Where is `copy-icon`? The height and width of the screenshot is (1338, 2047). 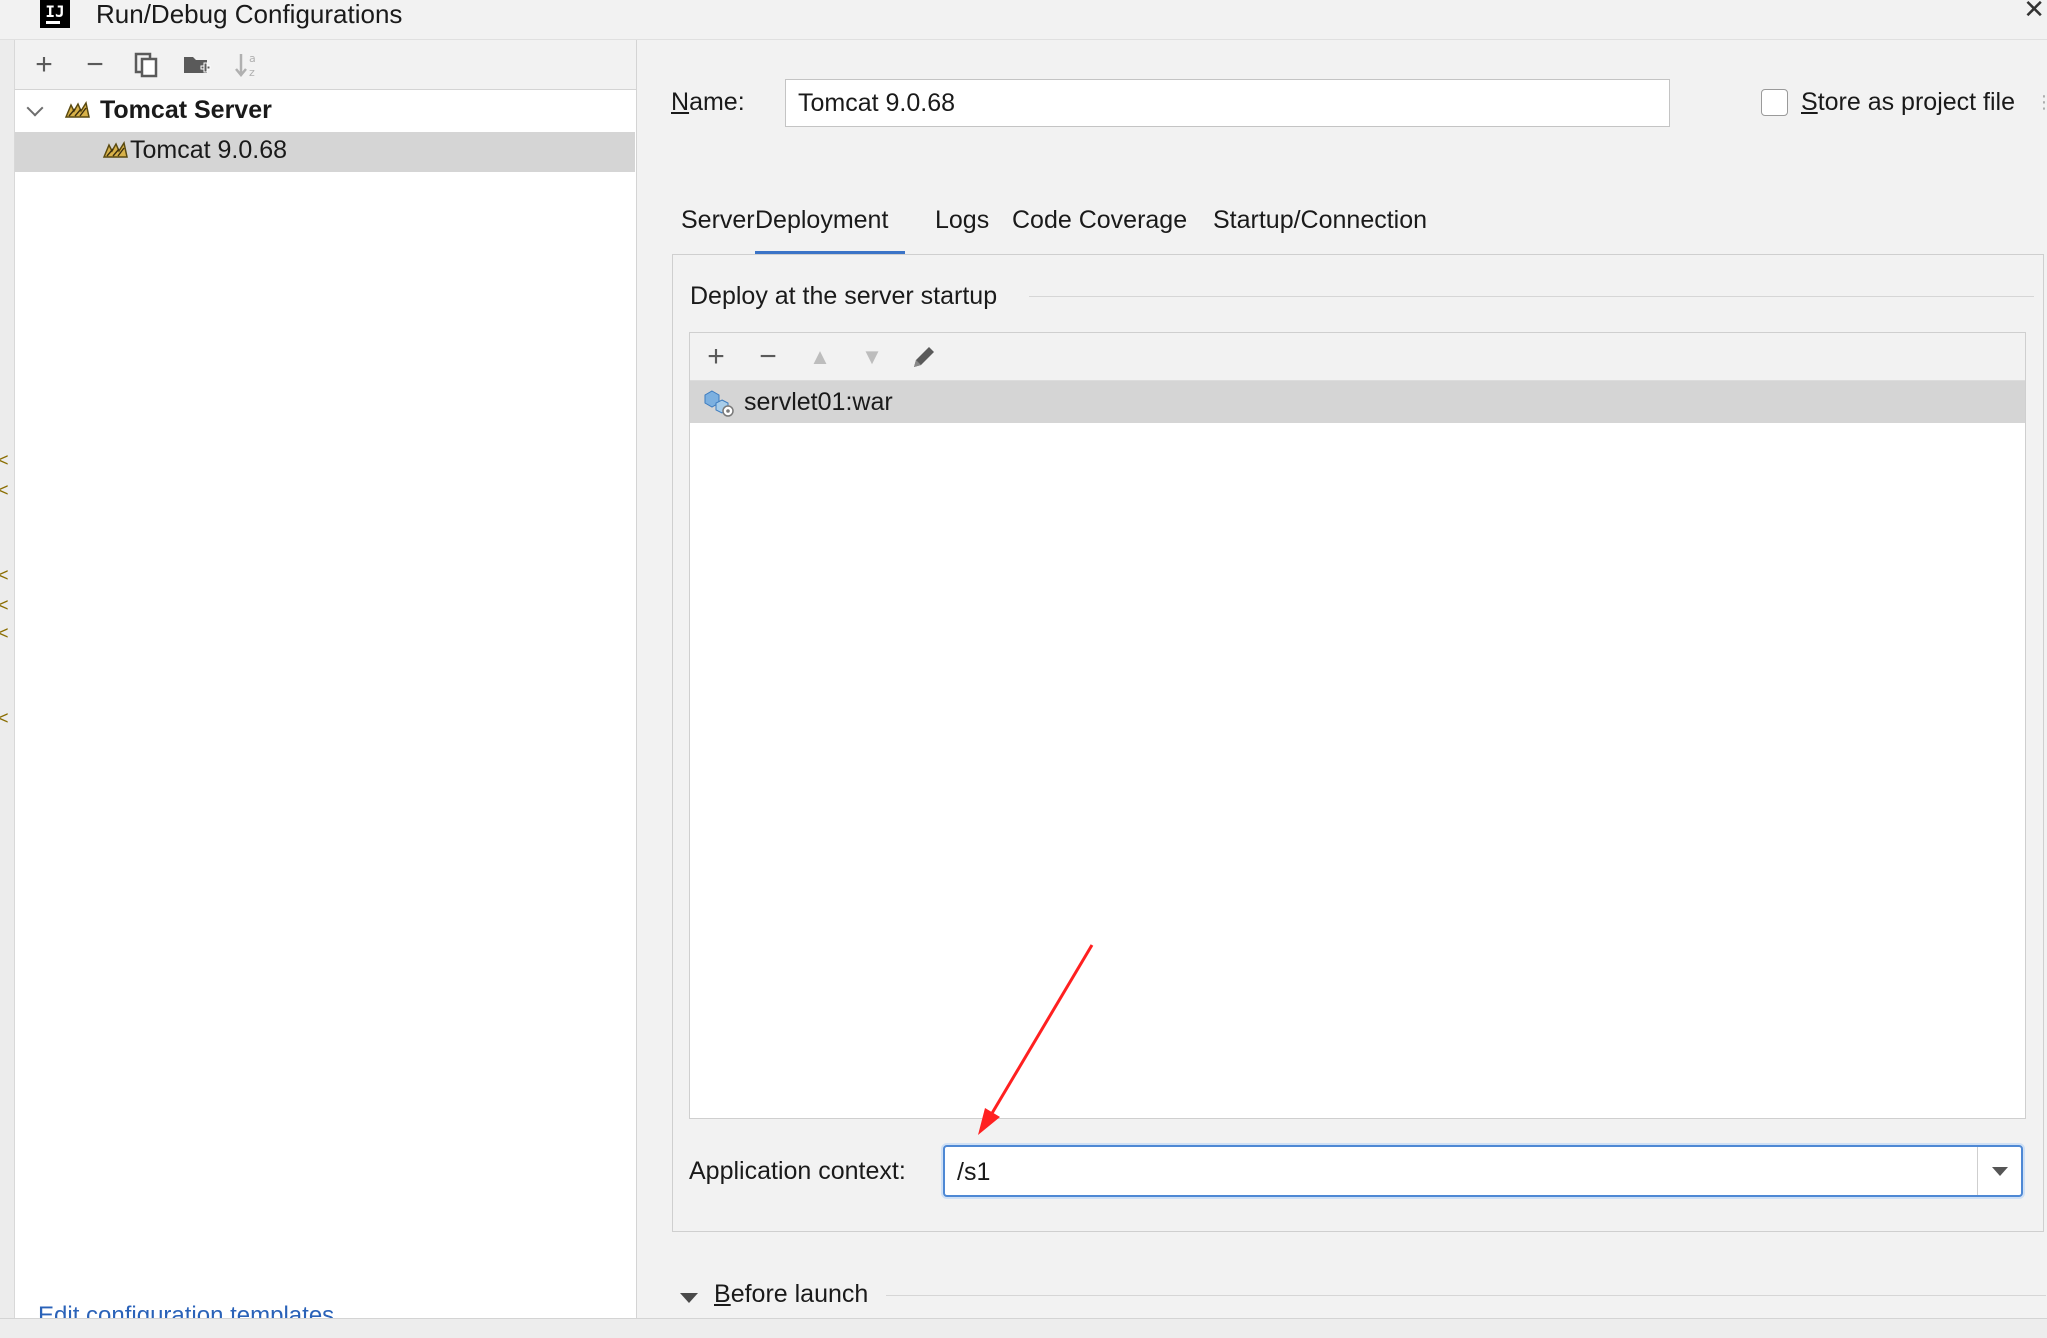
copy-icon is located at coordinates (146, 65).